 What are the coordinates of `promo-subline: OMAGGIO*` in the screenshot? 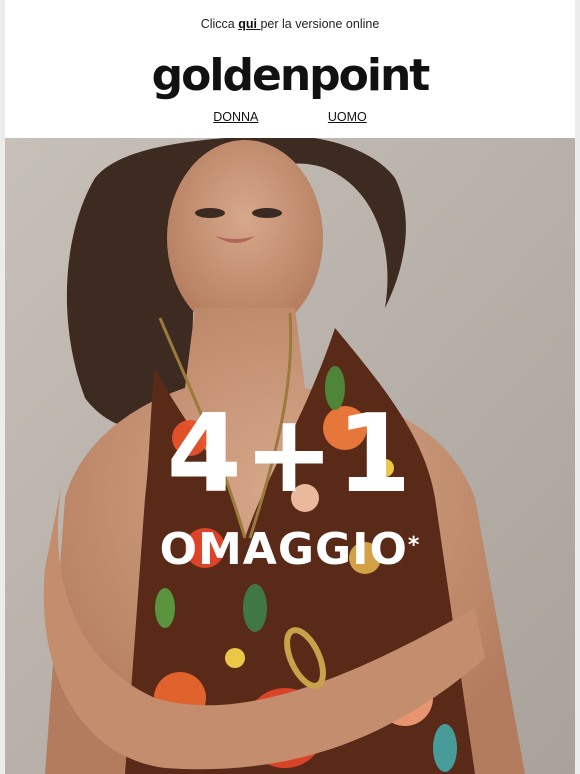 It's located at (290, 550).